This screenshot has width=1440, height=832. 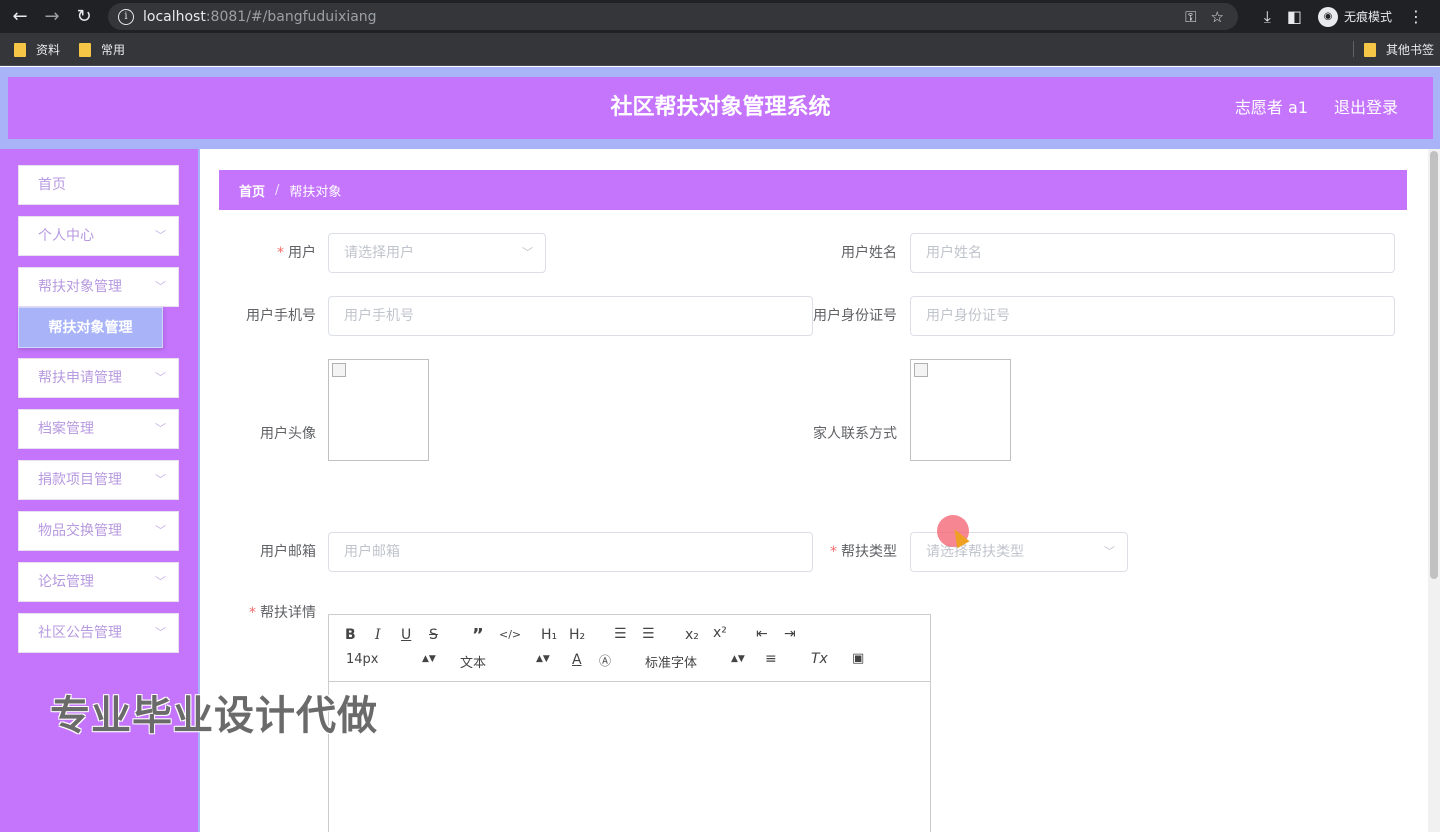 I want to click on user-email-label: 用户邮箱, so click(x=288, y=552).